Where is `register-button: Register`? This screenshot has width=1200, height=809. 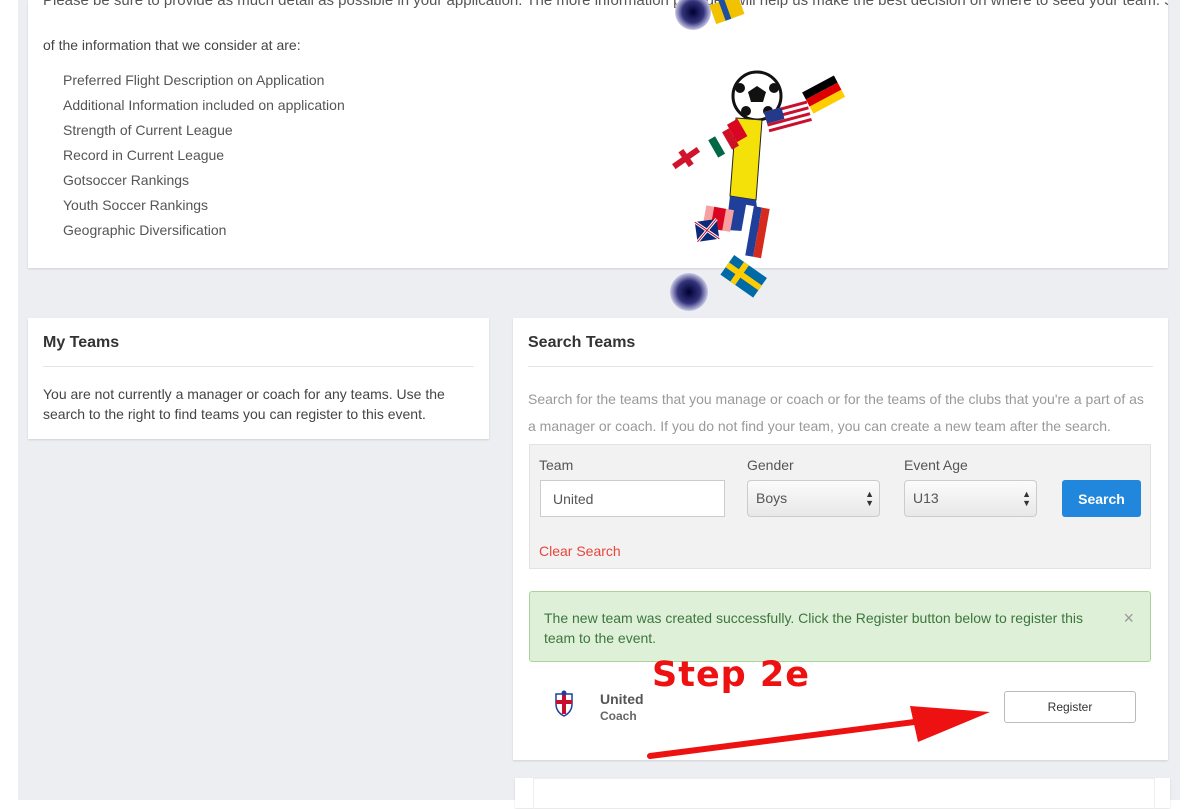
register-button: Register is located at coordinates (1070, 707).